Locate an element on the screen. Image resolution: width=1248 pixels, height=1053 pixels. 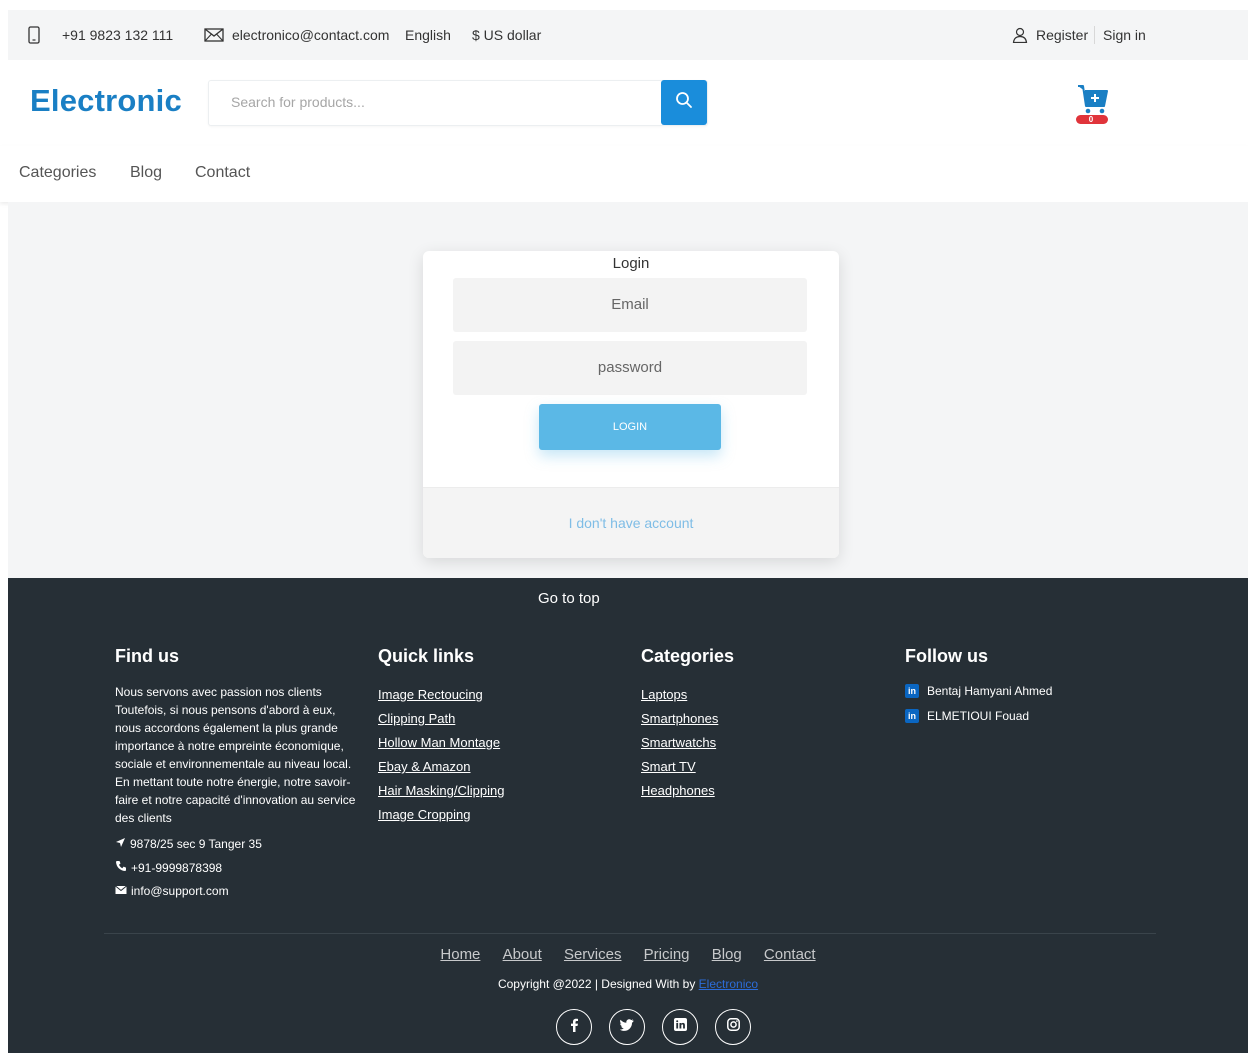
bottom-links: Home About Services Pricing Blog Contact is located at coordinates (628, 954).